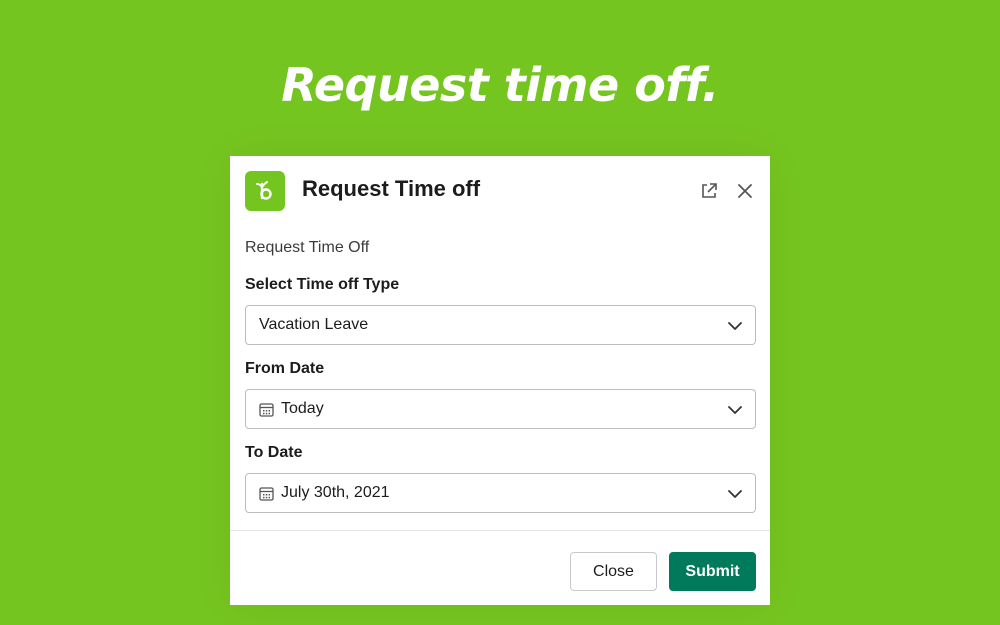  I want to click on time-off-type-value: Vacation Leave, so click(314, 324).